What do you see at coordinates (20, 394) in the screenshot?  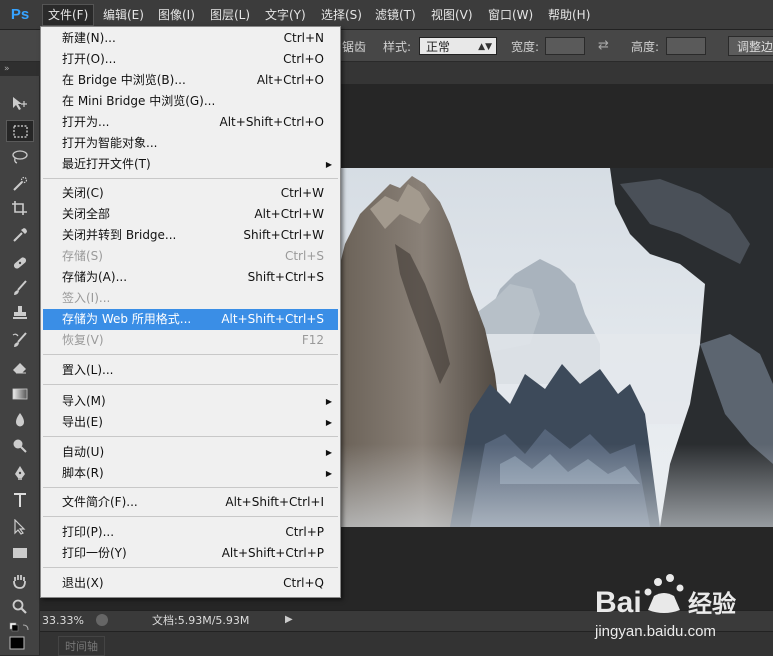 I see `gradient-tool` at bounding box center [20, 394].